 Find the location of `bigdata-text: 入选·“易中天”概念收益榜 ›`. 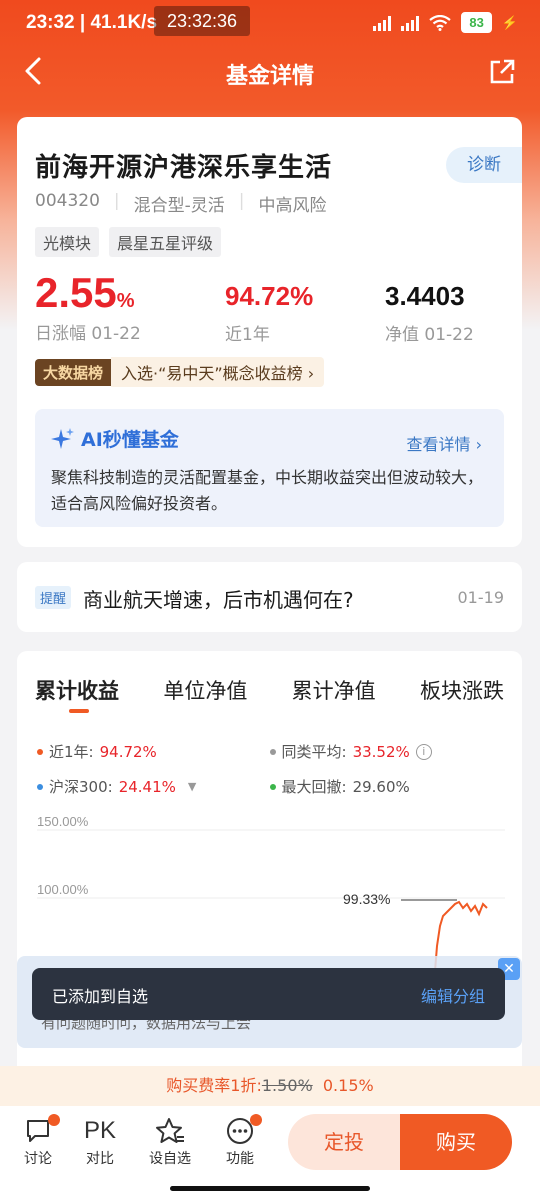

bigdata-text: 入选·“易中天”概念收益榜 › is located at coordinates (218, 372).